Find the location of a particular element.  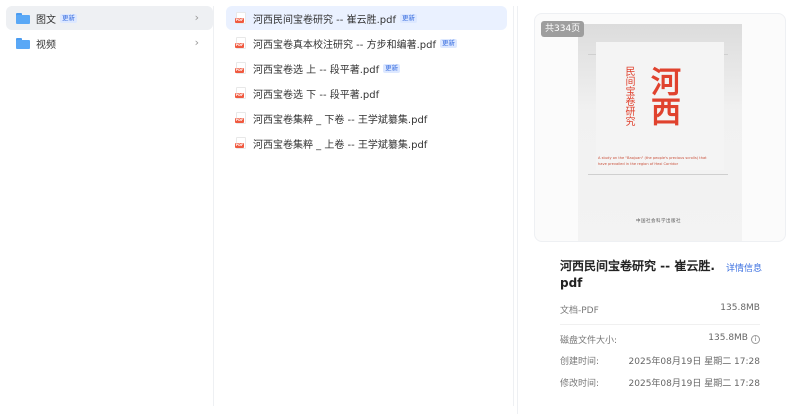

file-name: 河西民间宝卷研究 -- 崔云胜.pdf is located at coordinates (324, 20).